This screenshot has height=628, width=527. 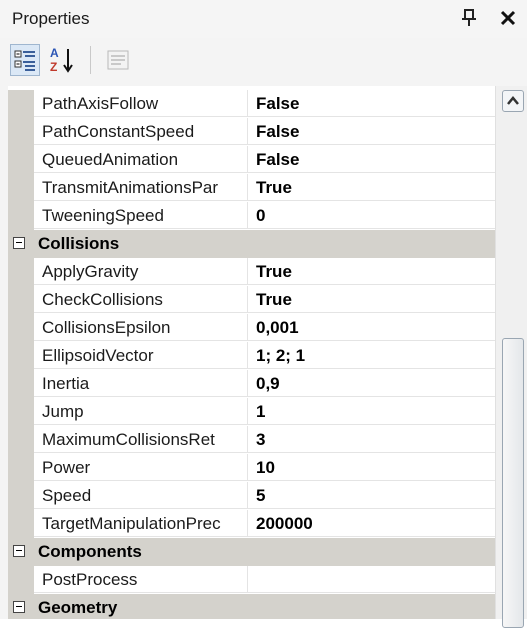 What do you see at coordinates (513, 483) in the screenshot?
I see `scroll-thumb` at bounding box center [513, 483].